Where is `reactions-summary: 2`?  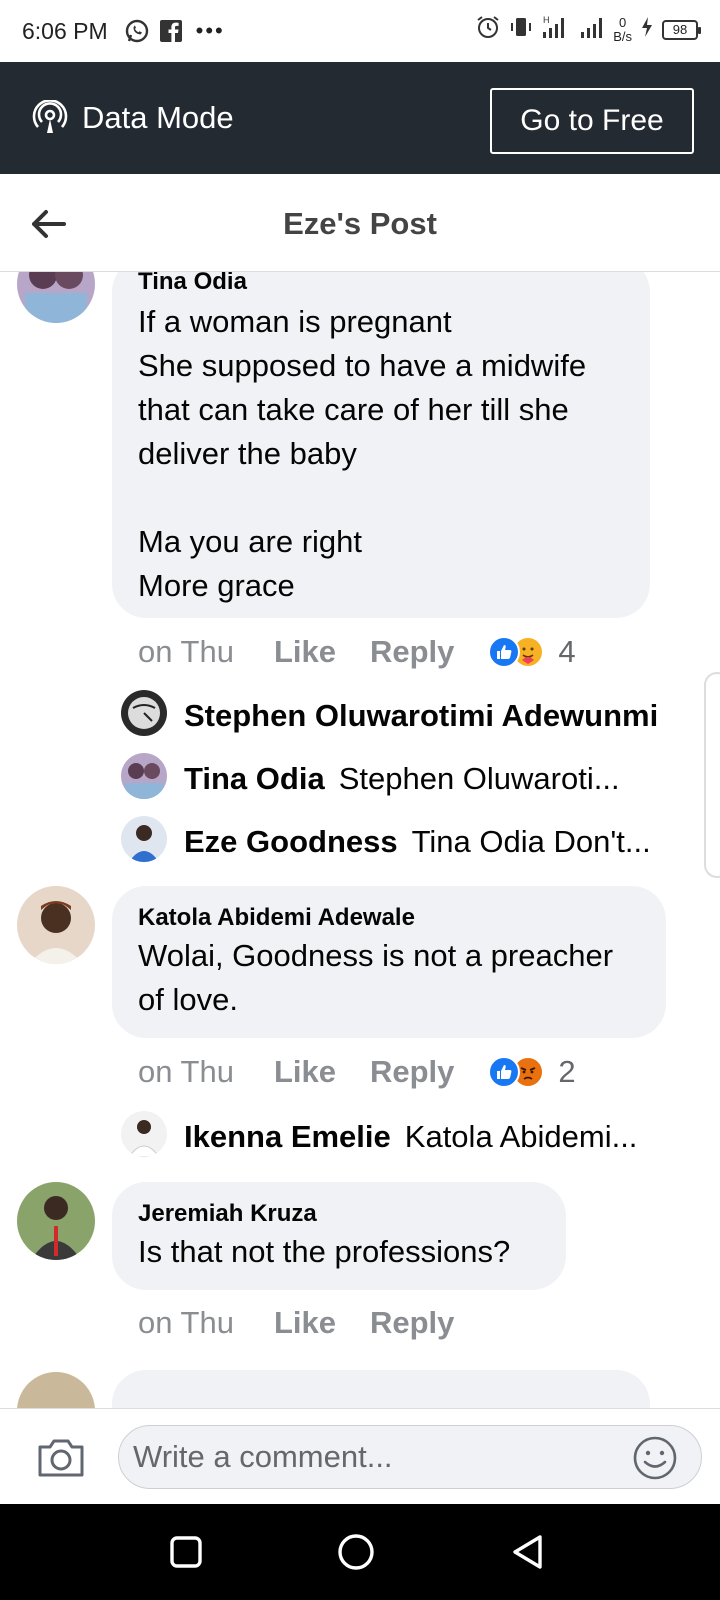 reactions-summary: 2 is located at coordinates (532, 1072).